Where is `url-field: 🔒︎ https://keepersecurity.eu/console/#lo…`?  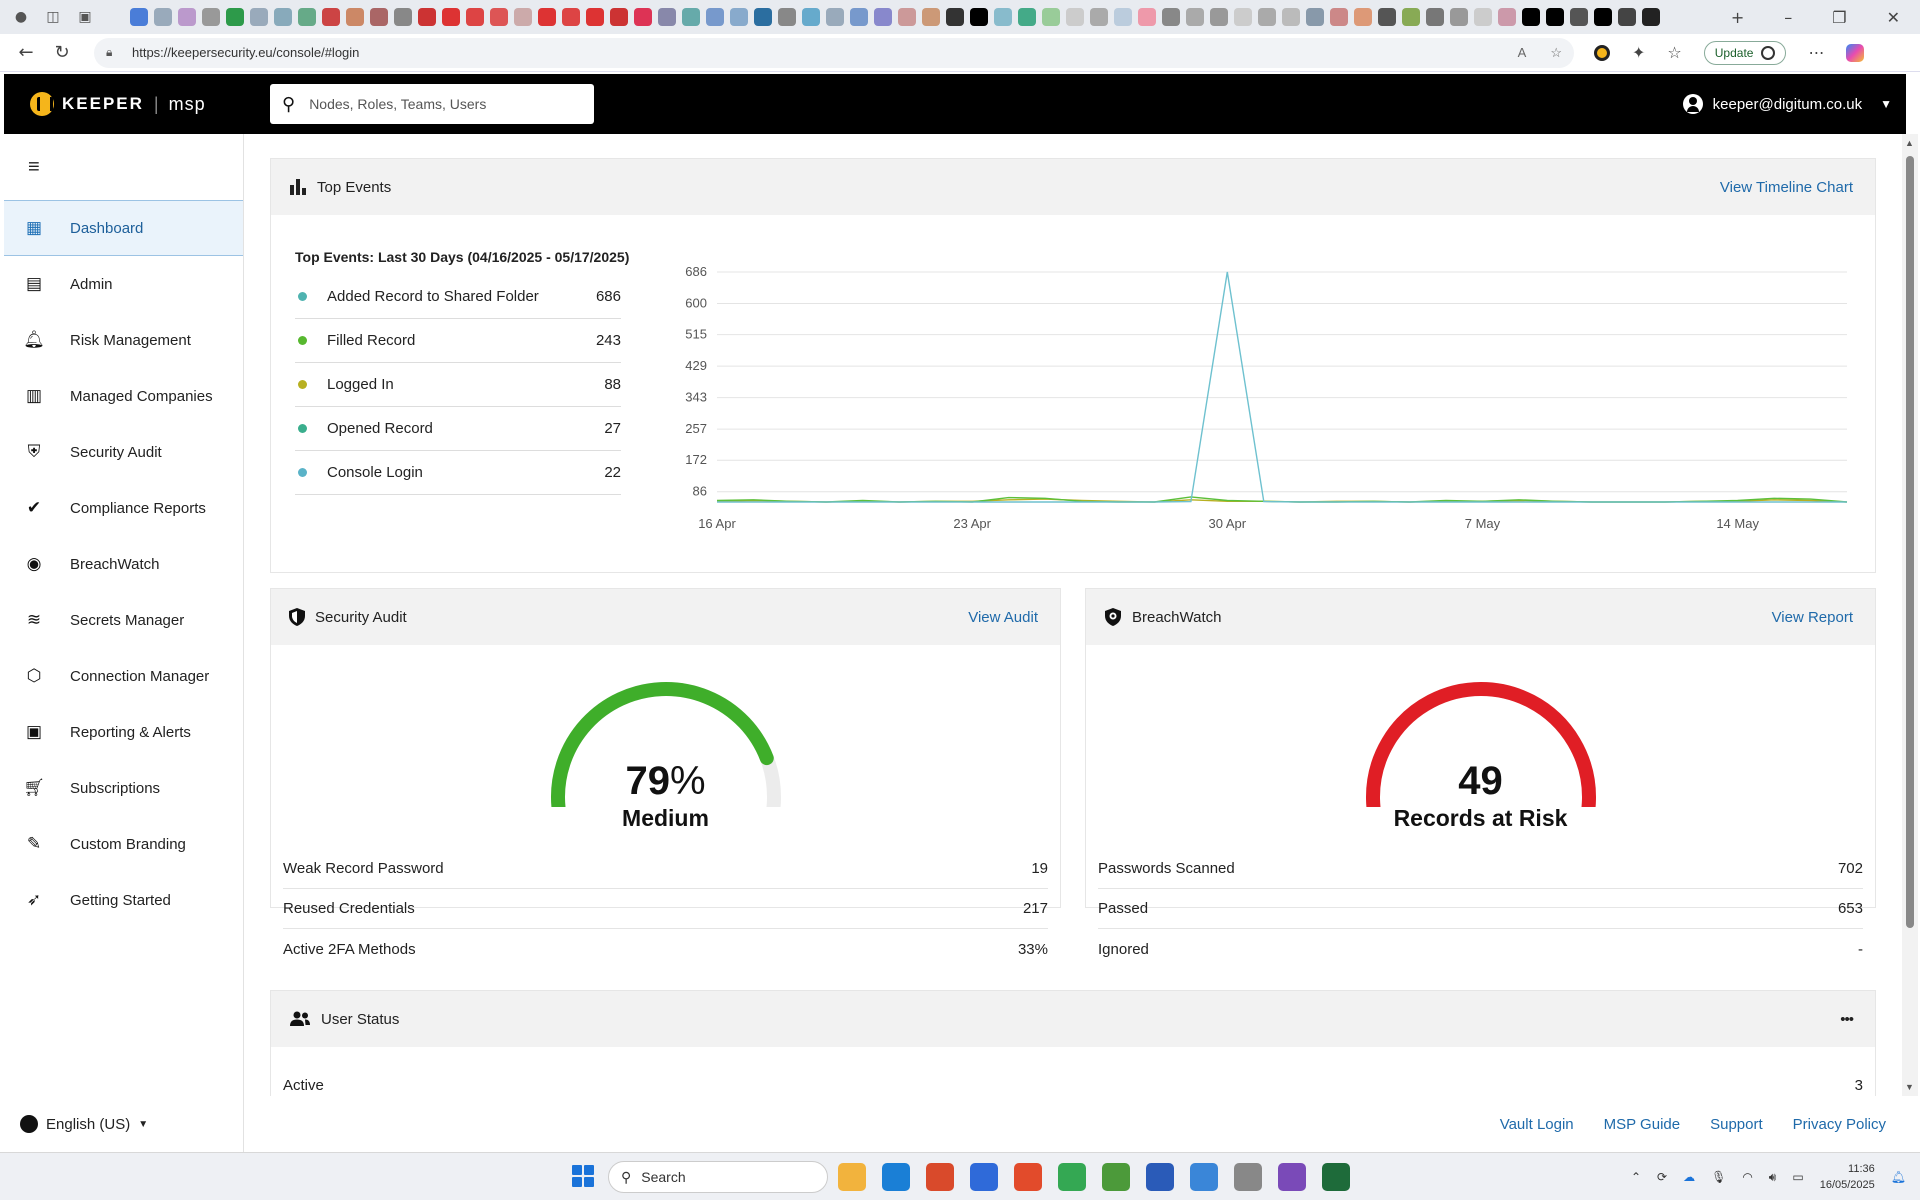
url-field: 🔒︎ https://keepersecurity.eu/console/#lo… is located at coordinates (834, 52).